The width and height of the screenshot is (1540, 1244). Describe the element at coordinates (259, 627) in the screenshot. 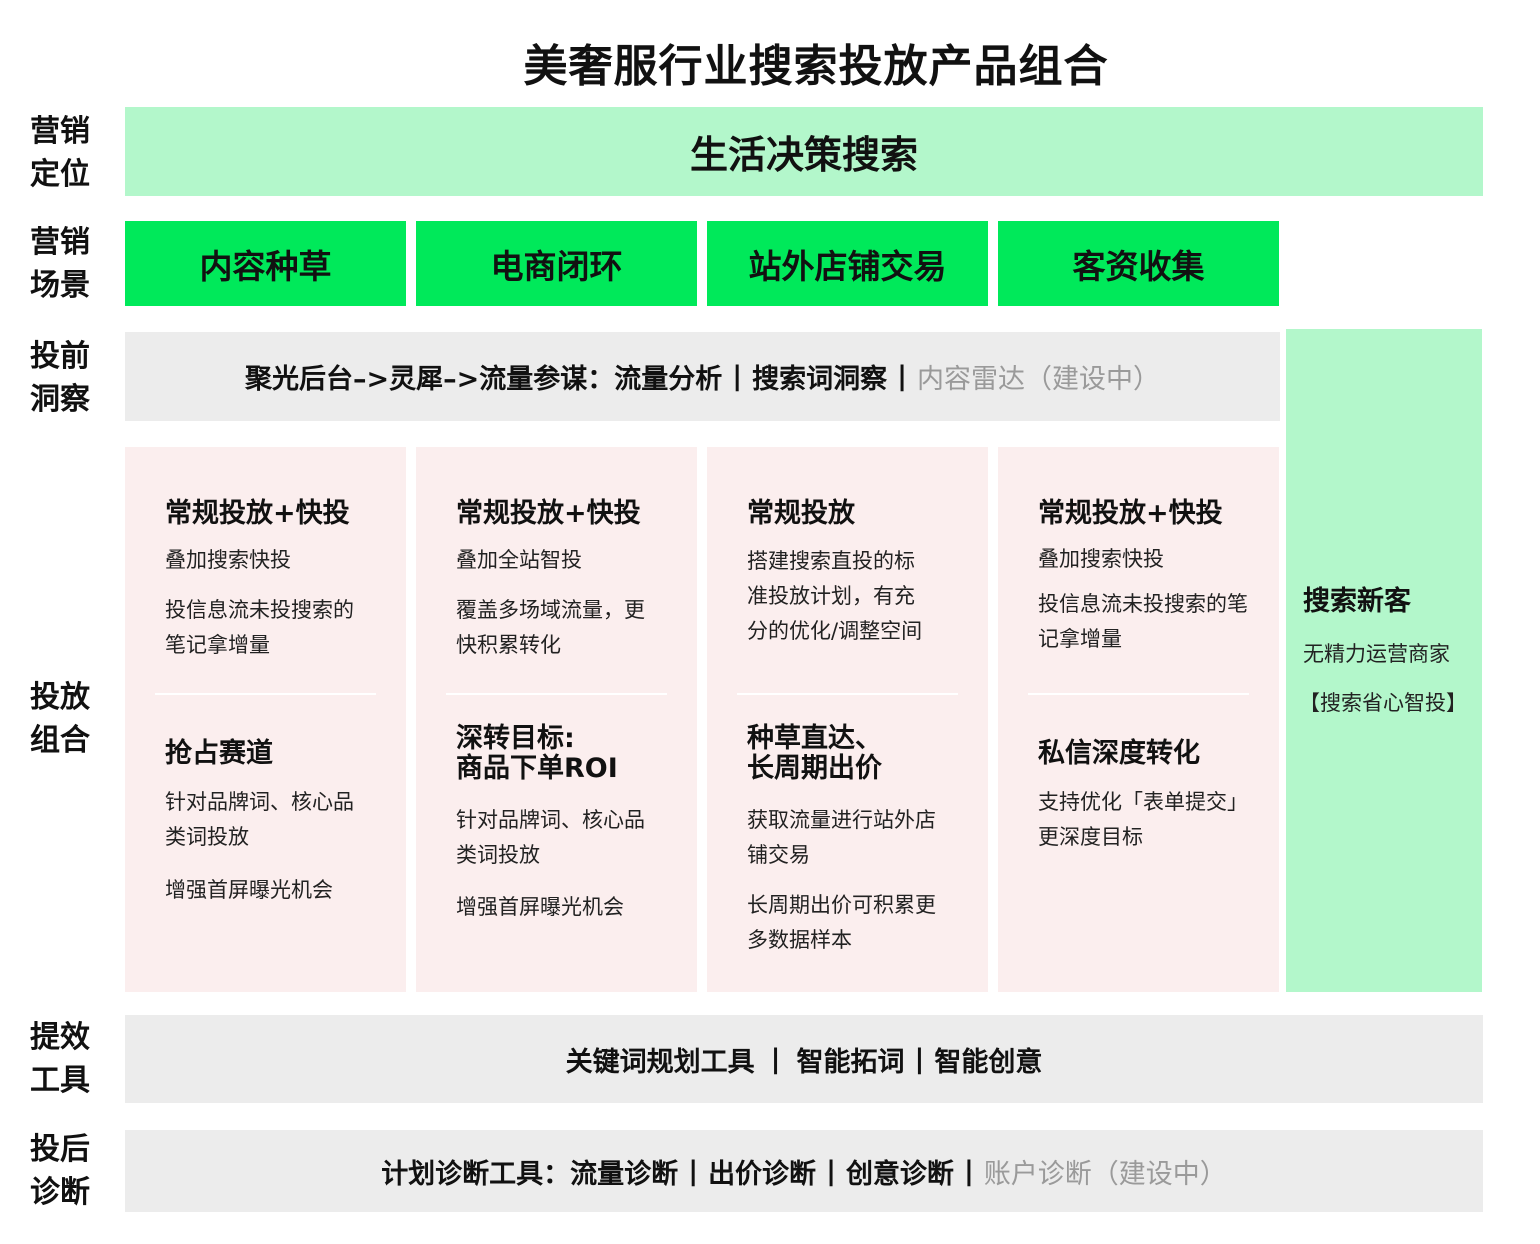

I see `card-text: 投信息流未投搜索的 笔记拿增量` at that location.